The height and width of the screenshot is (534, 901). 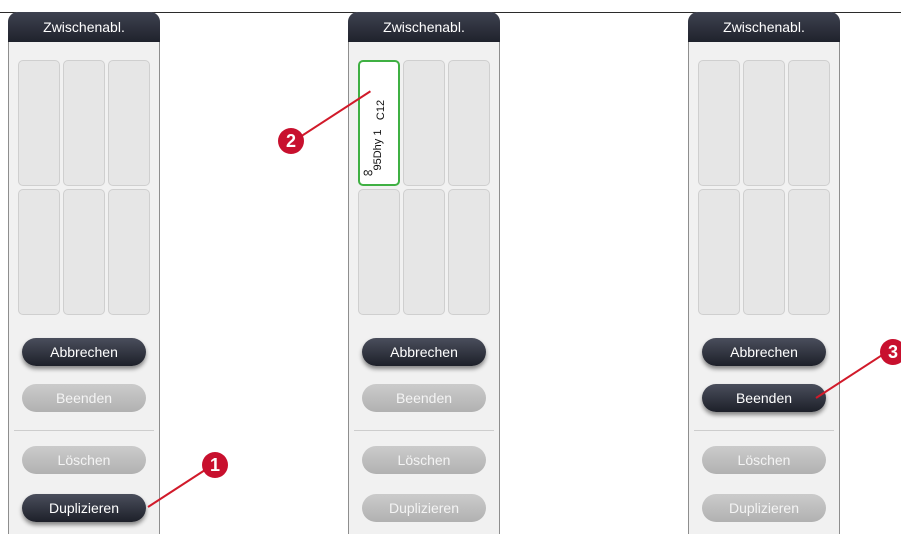 I want to click on callout-2-badge: 2, so click(x=291, y=141).